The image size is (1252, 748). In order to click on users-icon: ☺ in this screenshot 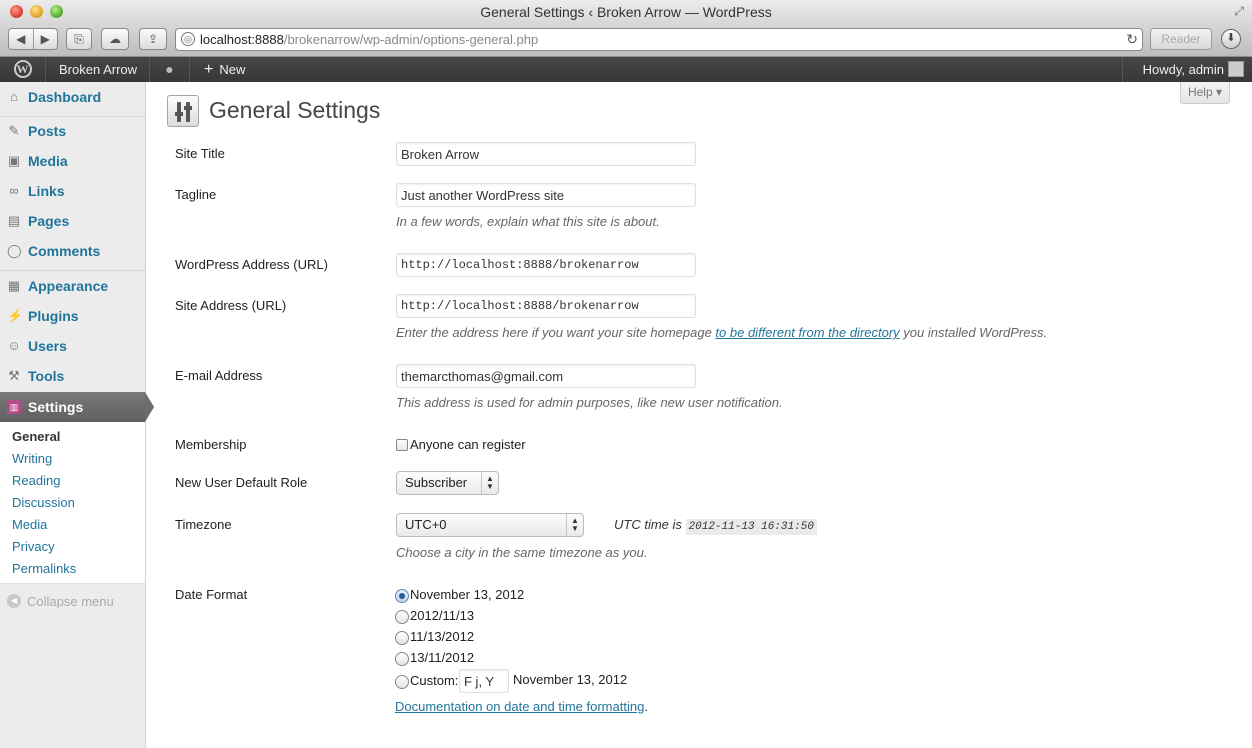, I will do `click(14, 345)`.